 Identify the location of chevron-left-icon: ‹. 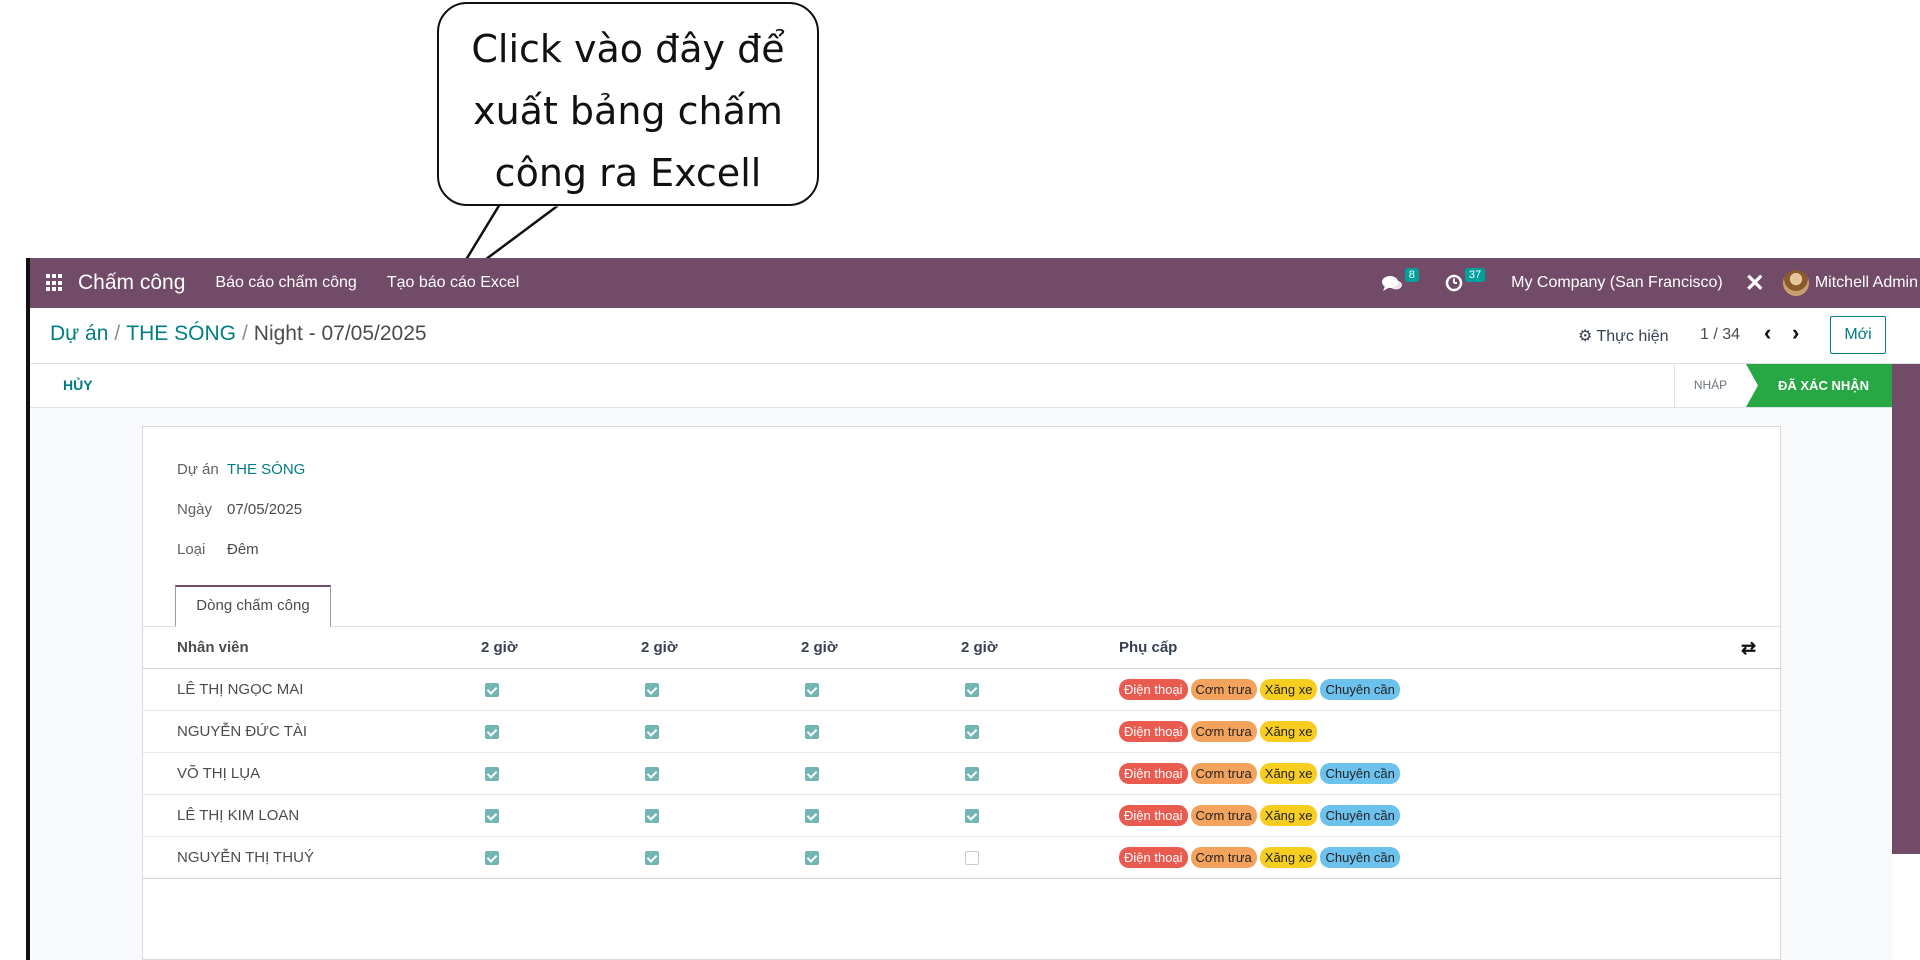
(1767, 333).